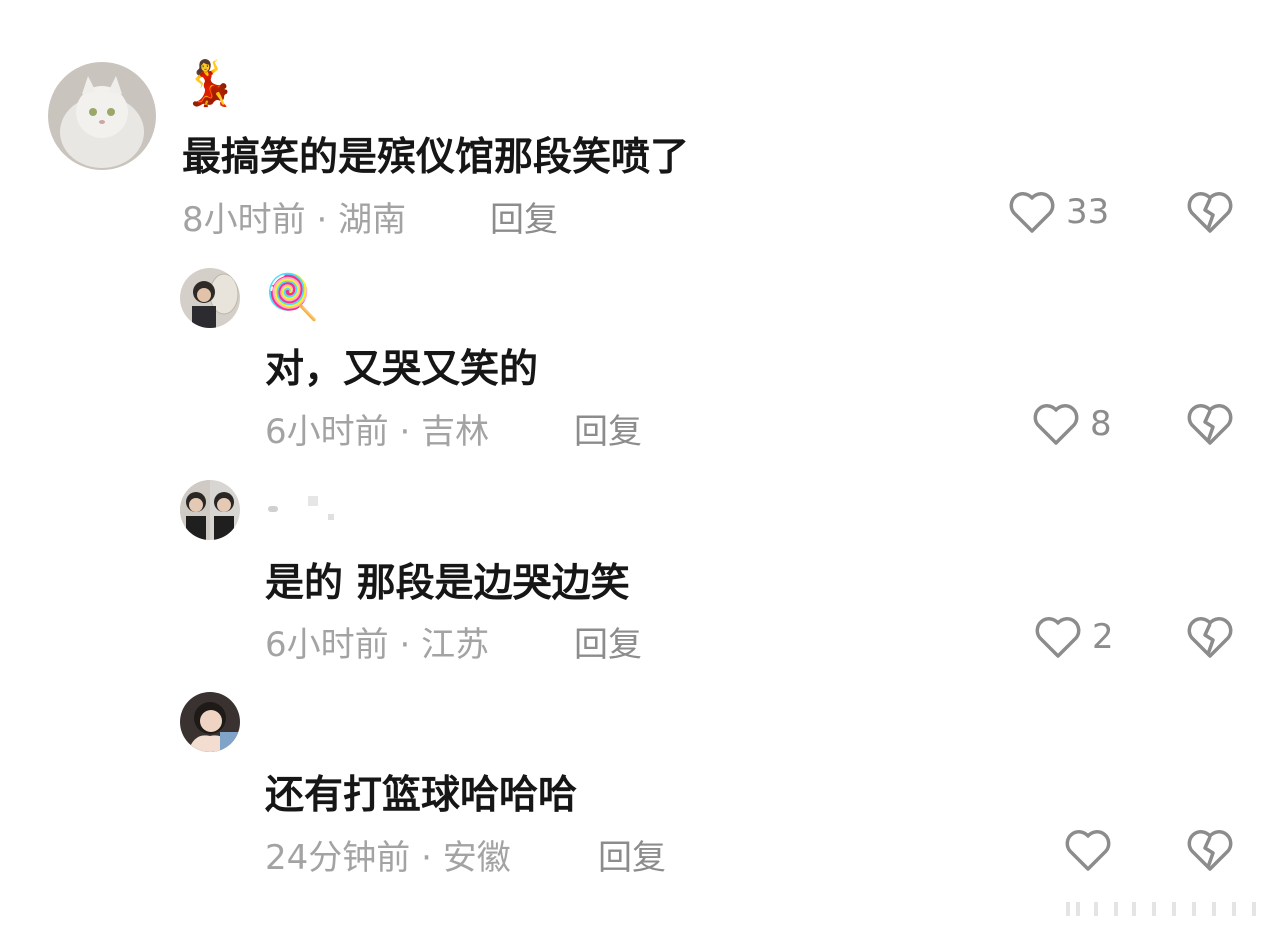 Image resolution: width=1284 pixels, height=931 pixels. What do you see at coordinates (292, 298) in the screenshot?
I see `commenter-name: 🍭` at bounding box center [292, 298].